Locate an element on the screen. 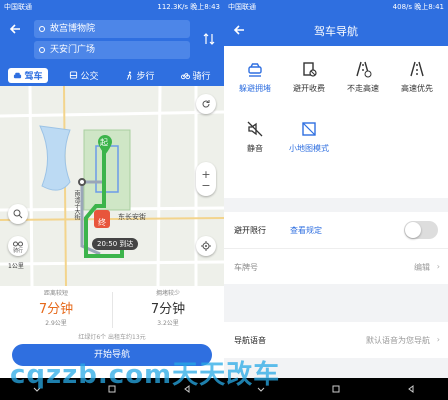 The image size is (448, 400). mini-map-icon is located at coordinates (309, 129).